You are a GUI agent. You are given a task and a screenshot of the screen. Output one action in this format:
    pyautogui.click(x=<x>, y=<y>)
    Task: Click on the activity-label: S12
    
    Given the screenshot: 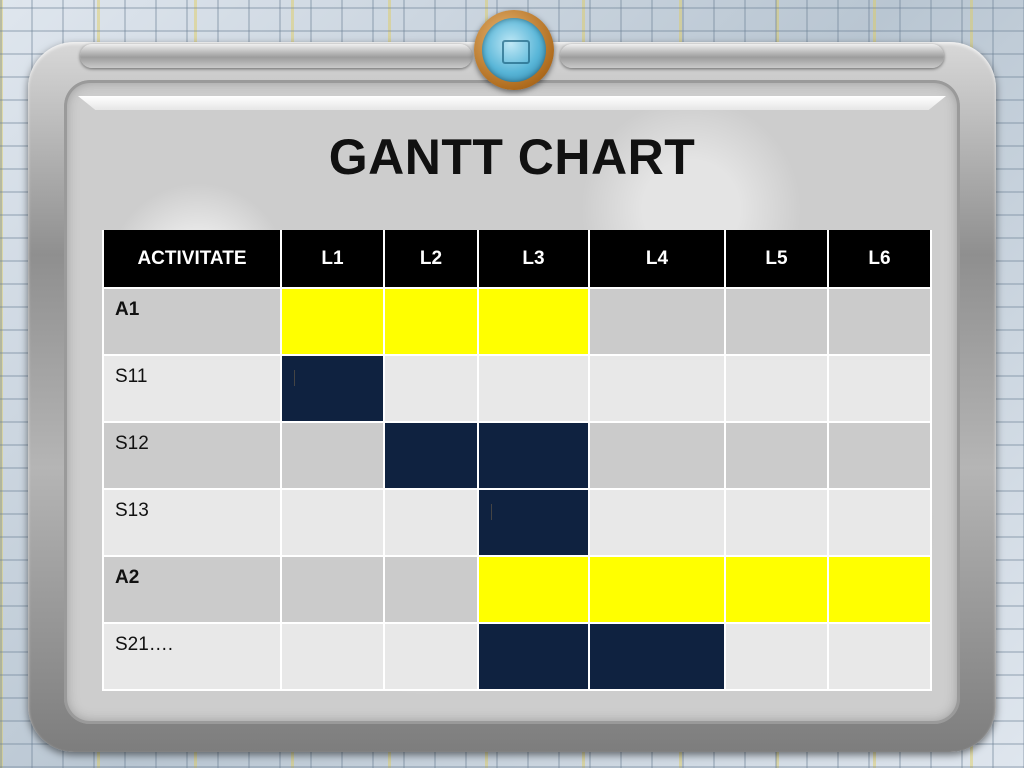 What is the action you would take?
    pyautogui.click(x=192, y=455)
    